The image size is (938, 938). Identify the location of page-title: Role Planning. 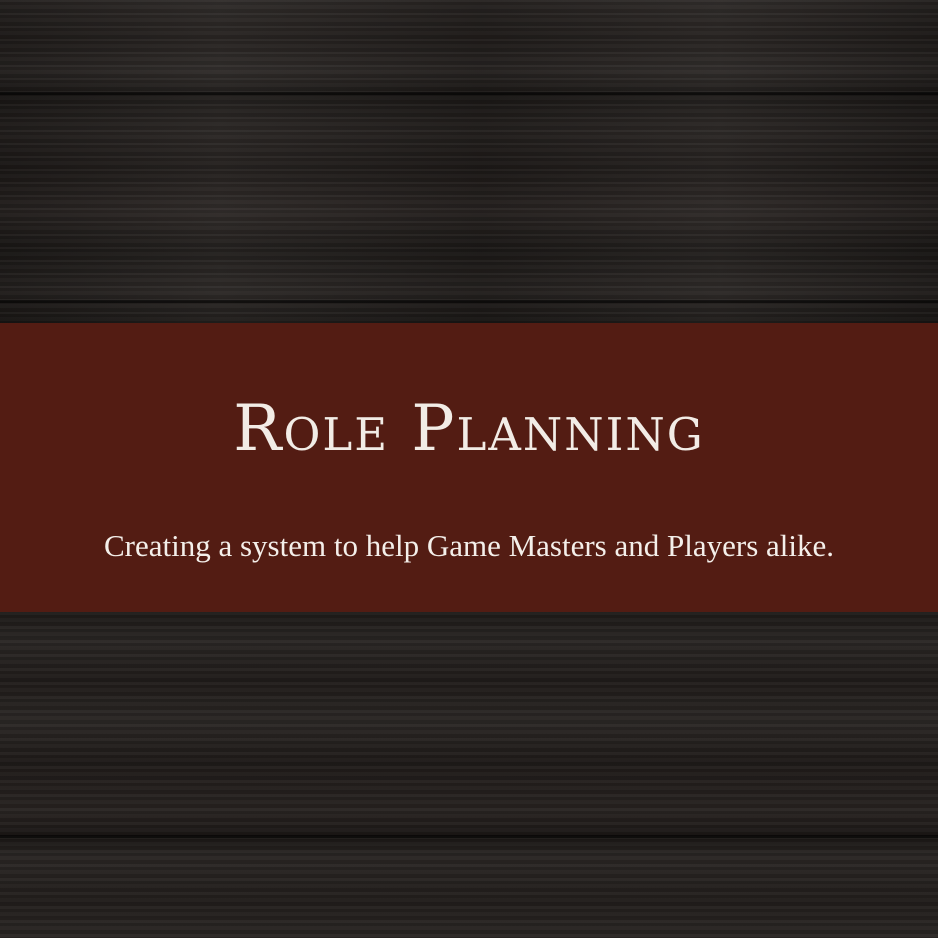
(469, 429).